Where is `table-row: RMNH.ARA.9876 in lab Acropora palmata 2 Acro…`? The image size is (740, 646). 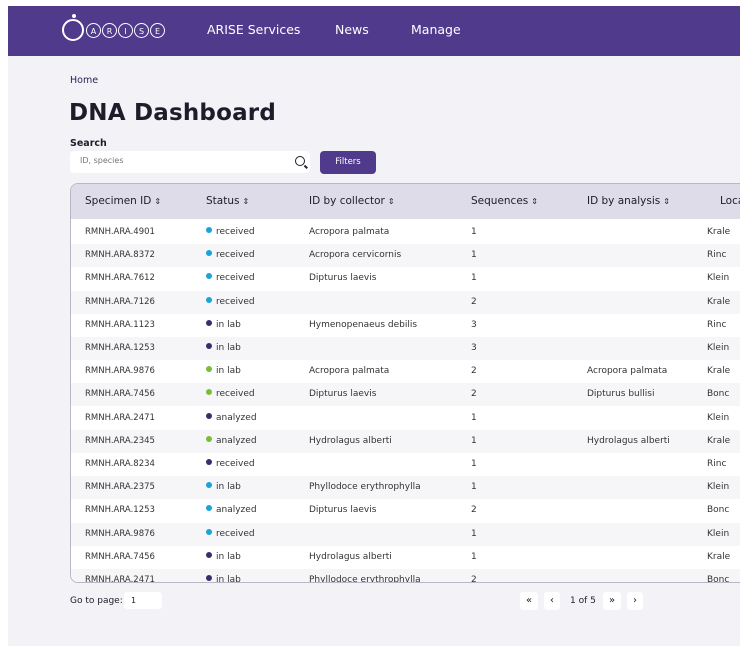
table-row: RMNH.ARA.9876 in lab Acropora palmata 2 Acro… is located at coordinates (405, 371).